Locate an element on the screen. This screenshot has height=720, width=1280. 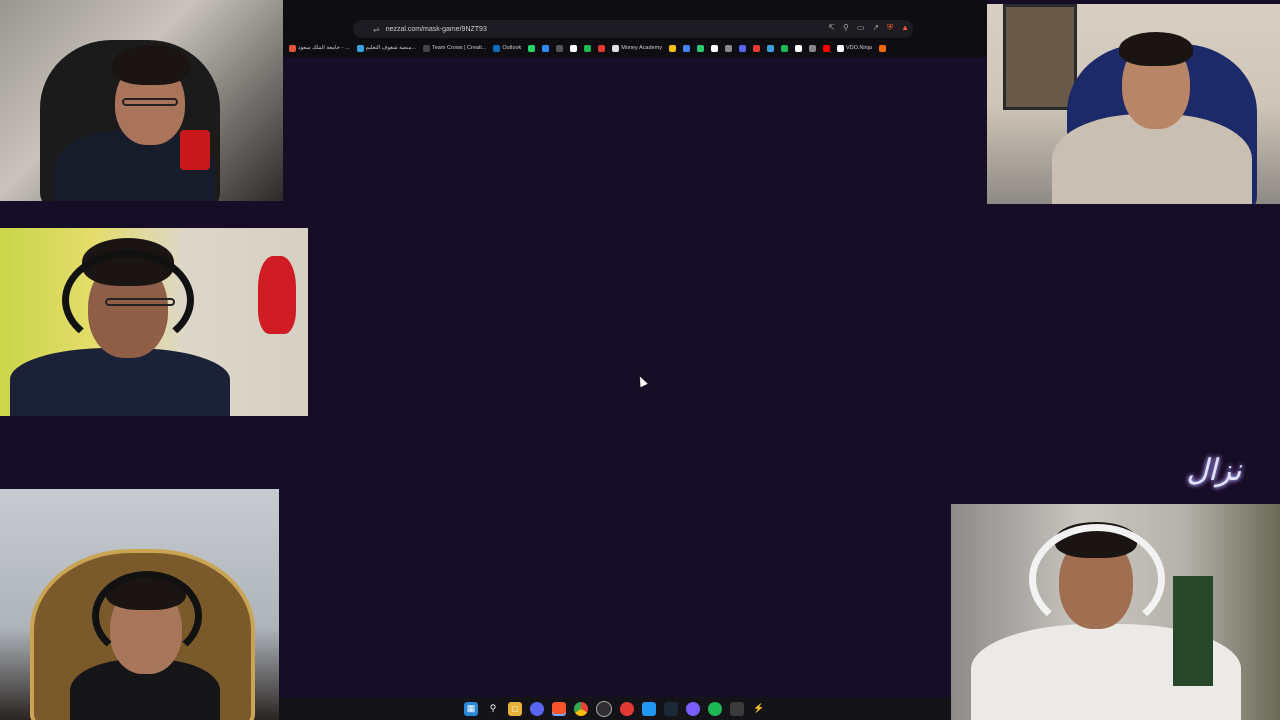
url-text: nezzal.com/mask-game/9NZT93 is located at coordinates (436, 29).